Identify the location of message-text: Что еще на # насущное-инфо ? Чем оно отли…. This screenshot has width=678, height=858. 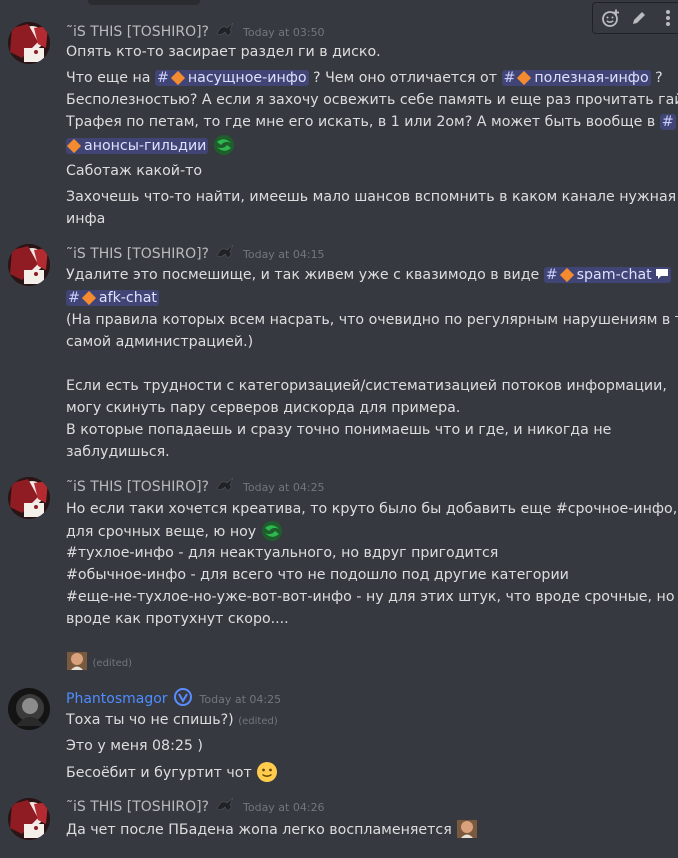
(366, 78).